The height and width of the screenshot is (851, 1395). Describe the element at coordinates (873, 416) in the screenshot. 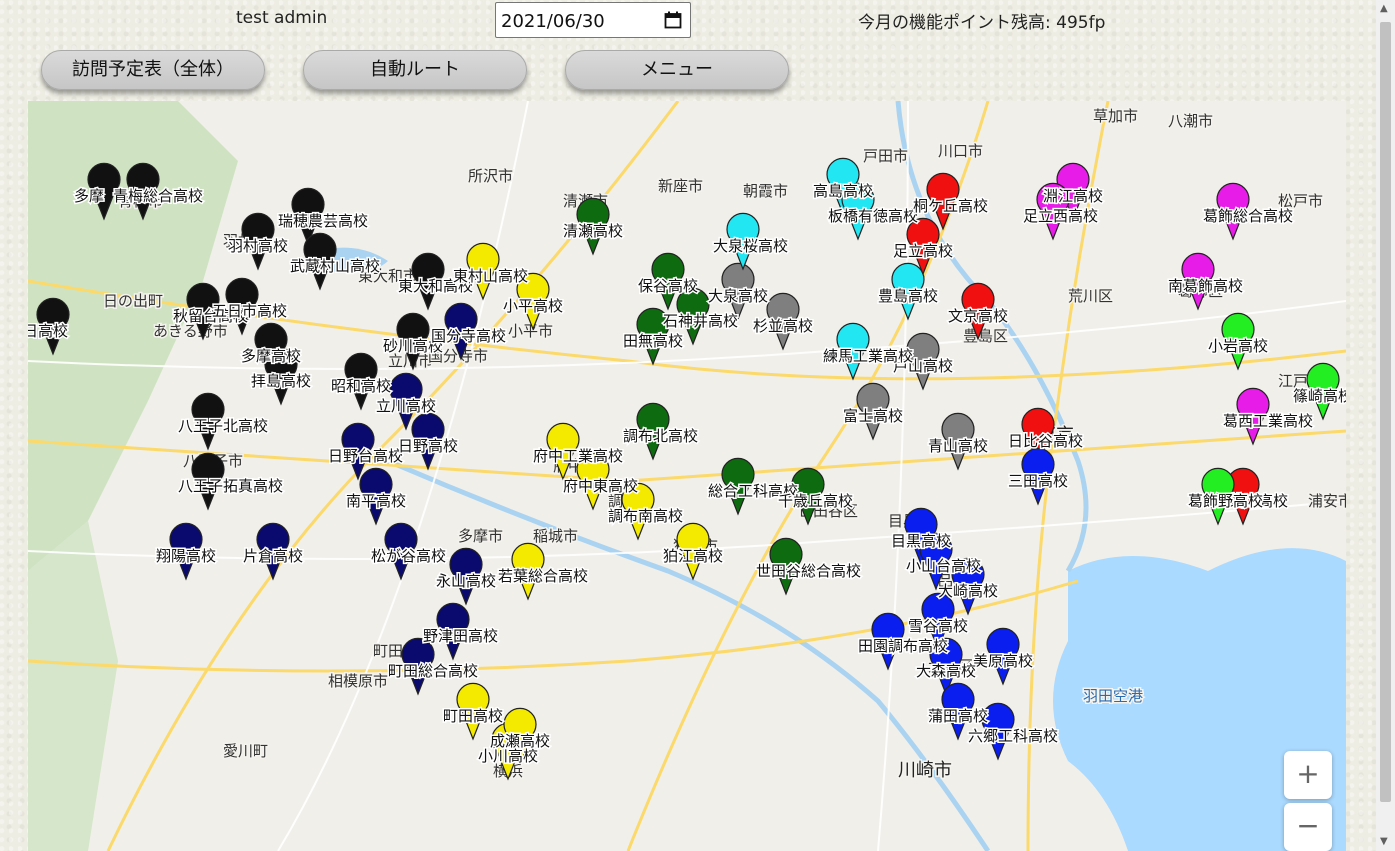

I see `map-pin-label: 富士高校` at that location.